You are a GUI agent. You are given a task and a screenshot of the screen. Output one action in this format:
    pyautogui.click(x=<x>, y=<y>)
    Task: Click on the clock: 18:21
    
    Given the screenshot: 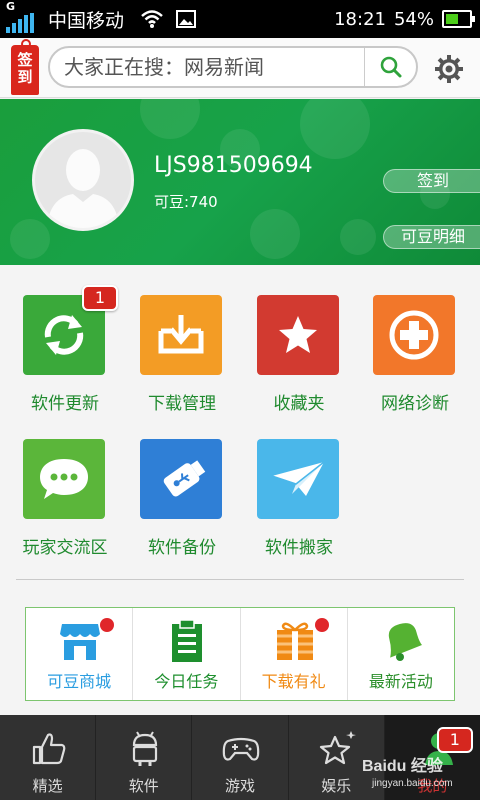 What is the action you would take?
    pyautogui.click(x=360, y=19)
    